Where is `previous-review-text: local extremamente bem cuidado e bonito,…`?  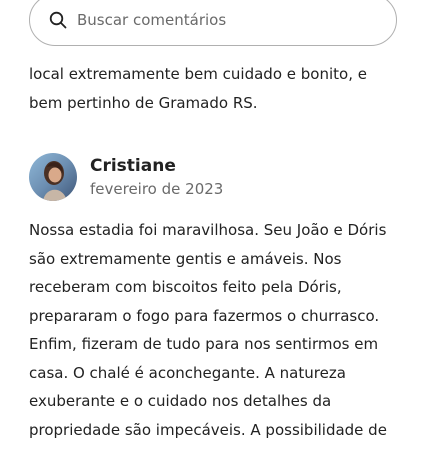 previous-review-text: local extremamente bem cuidado e bonito,… is located at coordinates (198, 88).